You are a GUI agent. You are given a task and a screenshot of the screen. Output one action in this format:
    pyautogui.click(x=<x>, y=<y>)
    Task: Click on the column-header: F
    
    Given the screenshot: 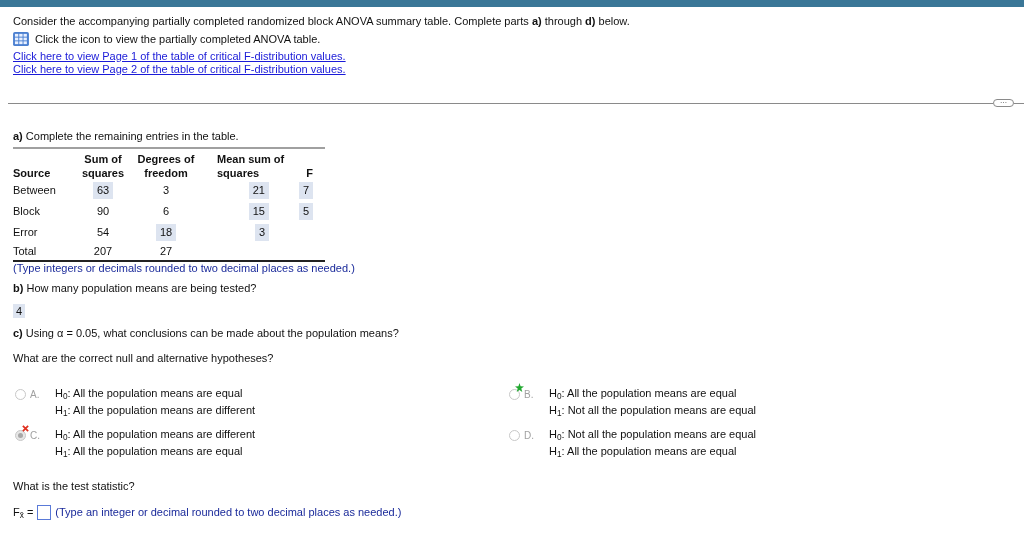 What is the action you would take?
    pyautogui.click(x=309, y=173)
    